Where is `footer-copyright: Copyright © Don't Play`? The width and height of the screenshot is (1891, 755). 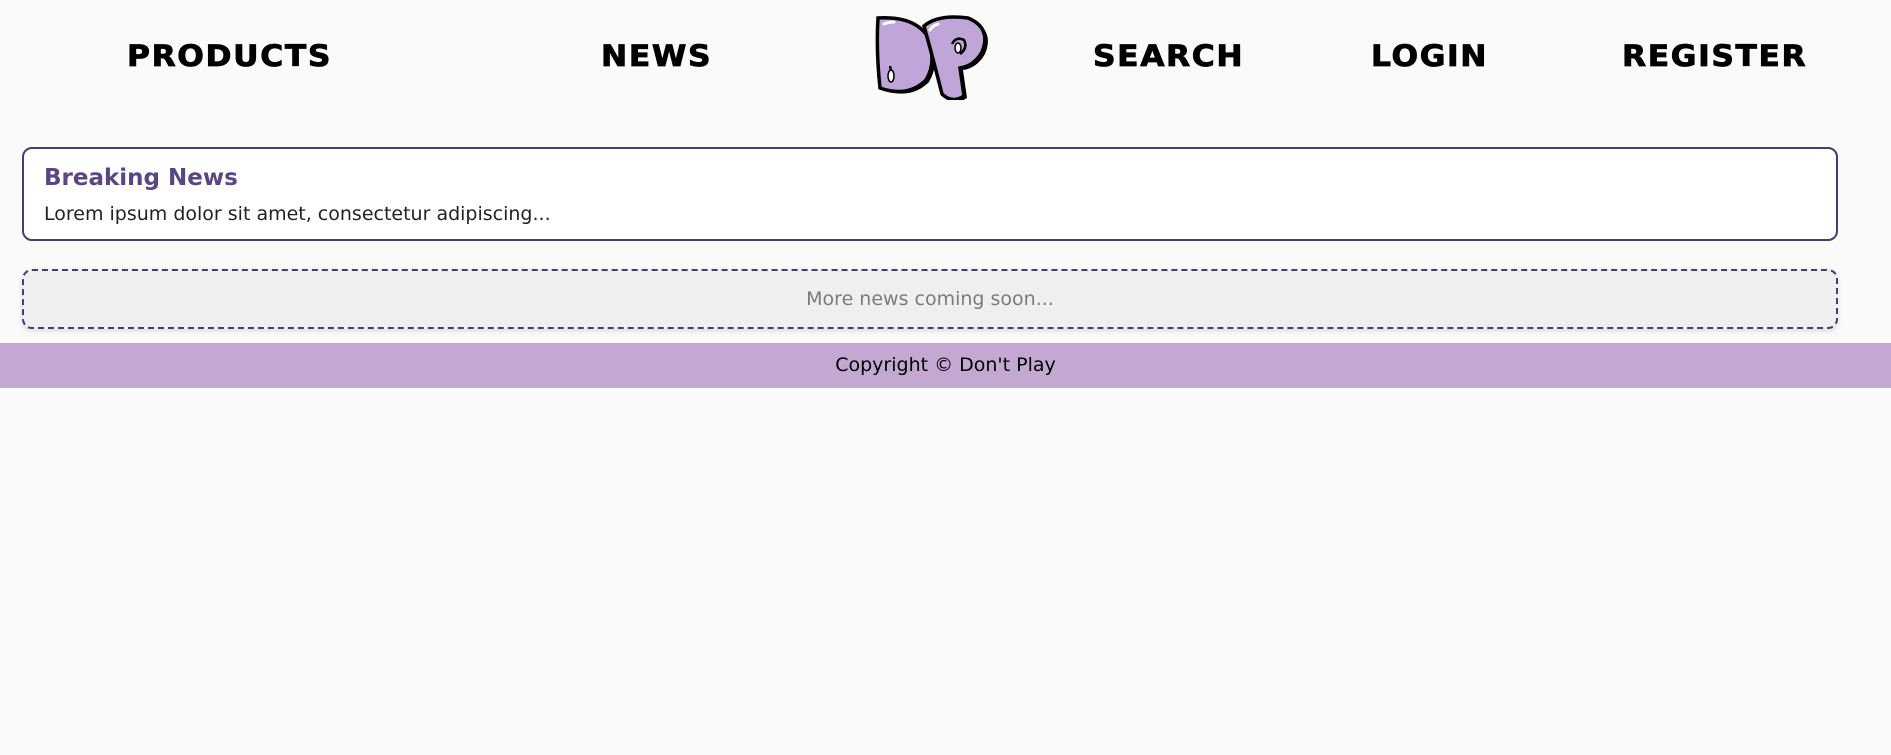
footer-copyright: Copyright © Don't Play is located at coordinates (945, 365).